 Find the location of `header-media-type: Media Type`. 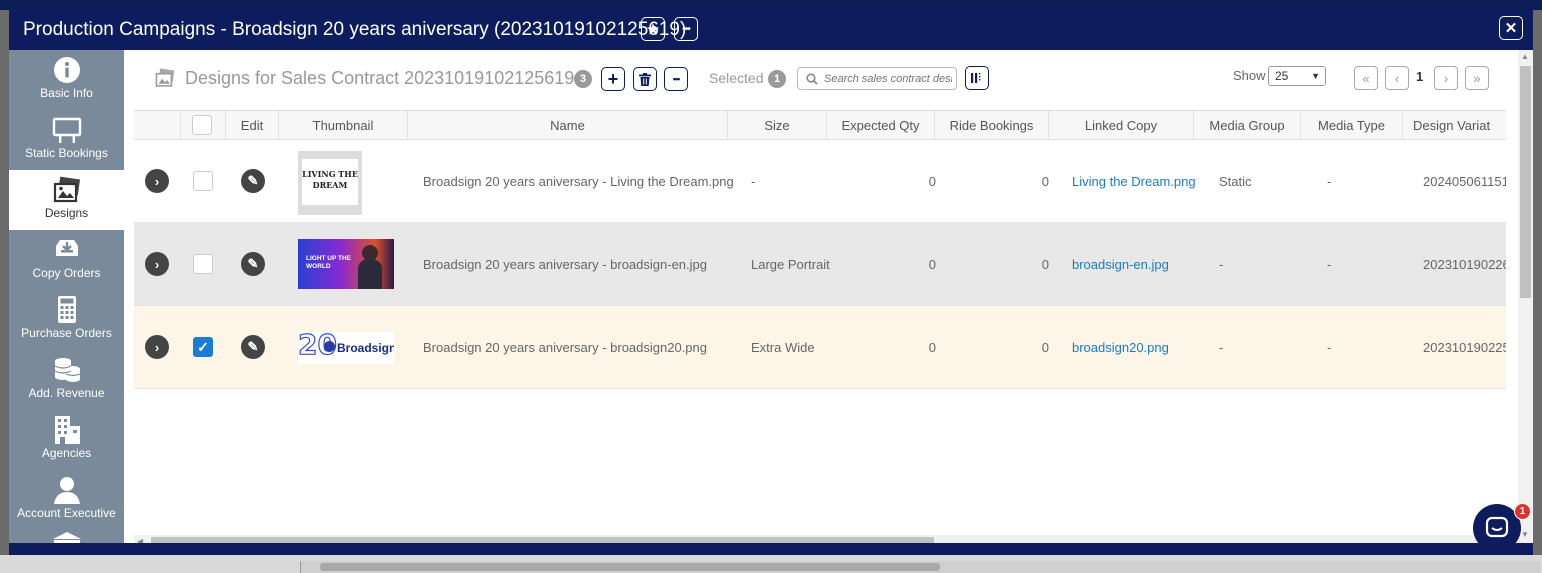

header-media-type: Media Type is located at coordinates (1351, 125).